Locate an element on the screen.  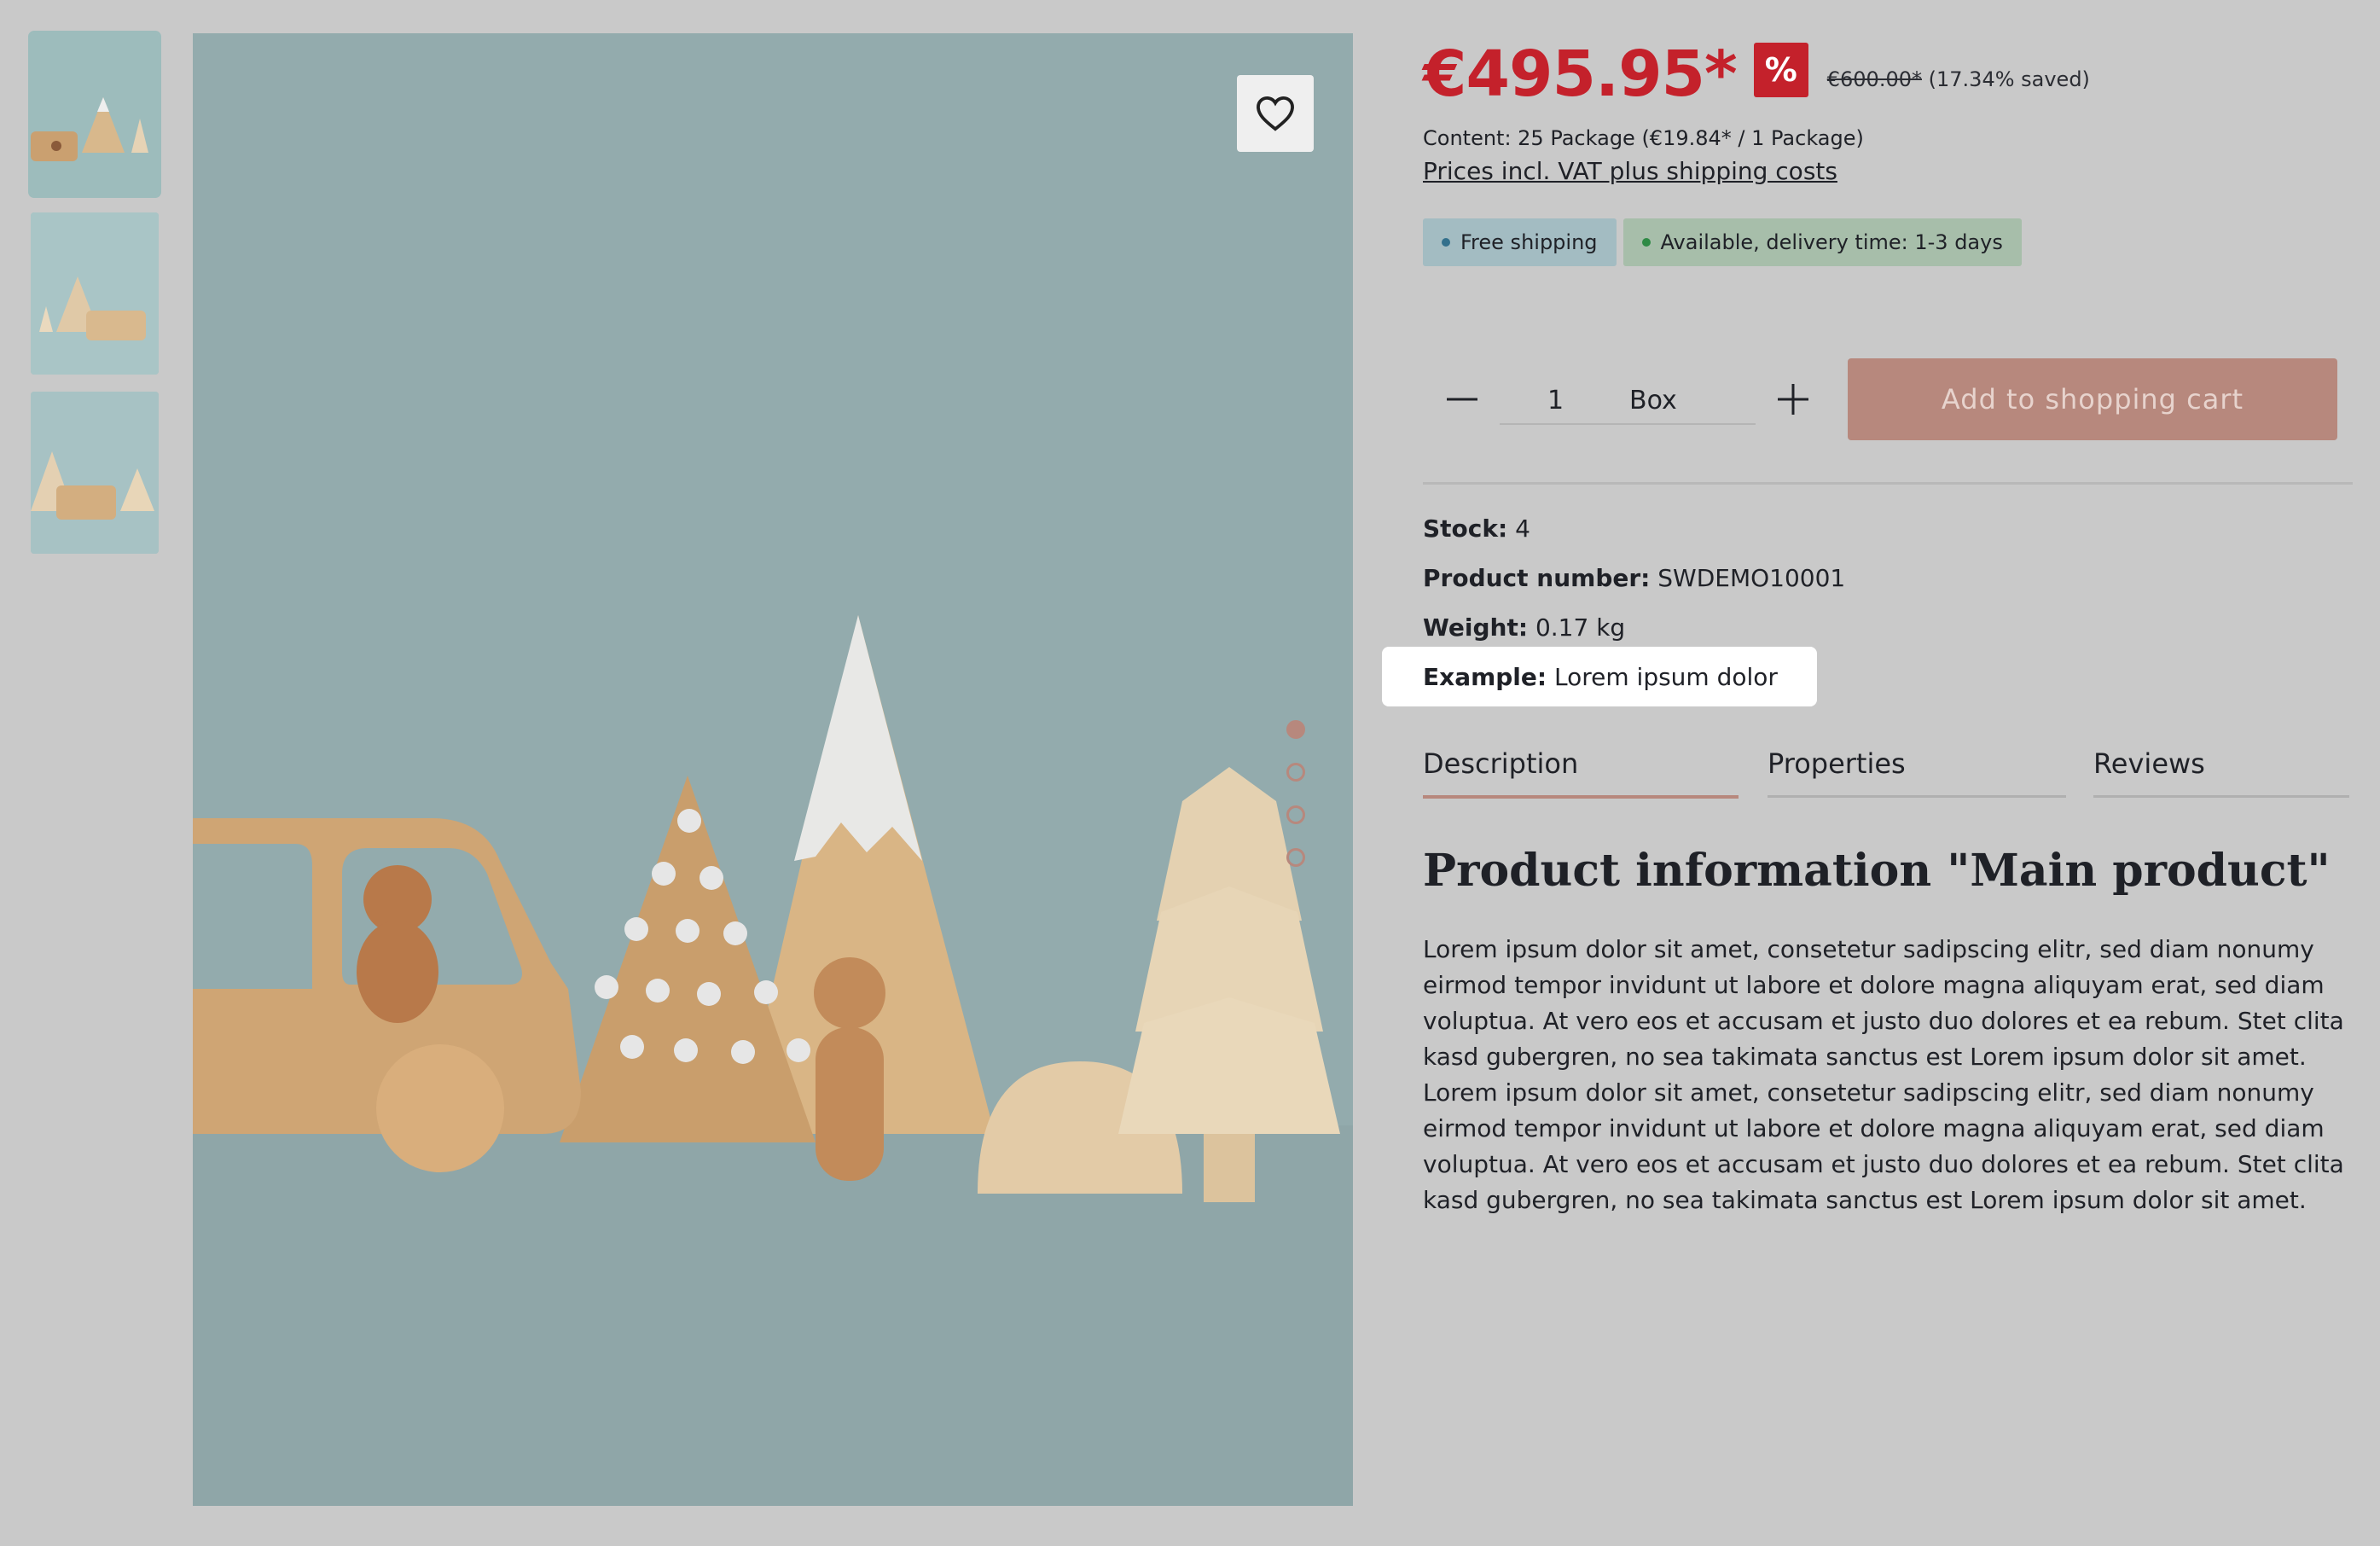
wishlist-button is located at coordinates (1275, 113).